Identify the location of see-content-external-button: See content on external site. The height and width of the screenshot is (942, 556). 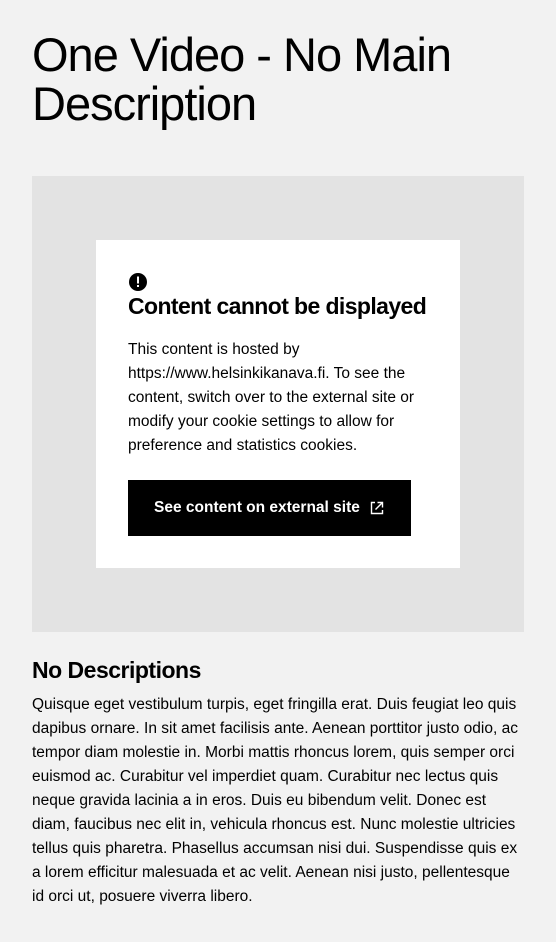
(269, 508).